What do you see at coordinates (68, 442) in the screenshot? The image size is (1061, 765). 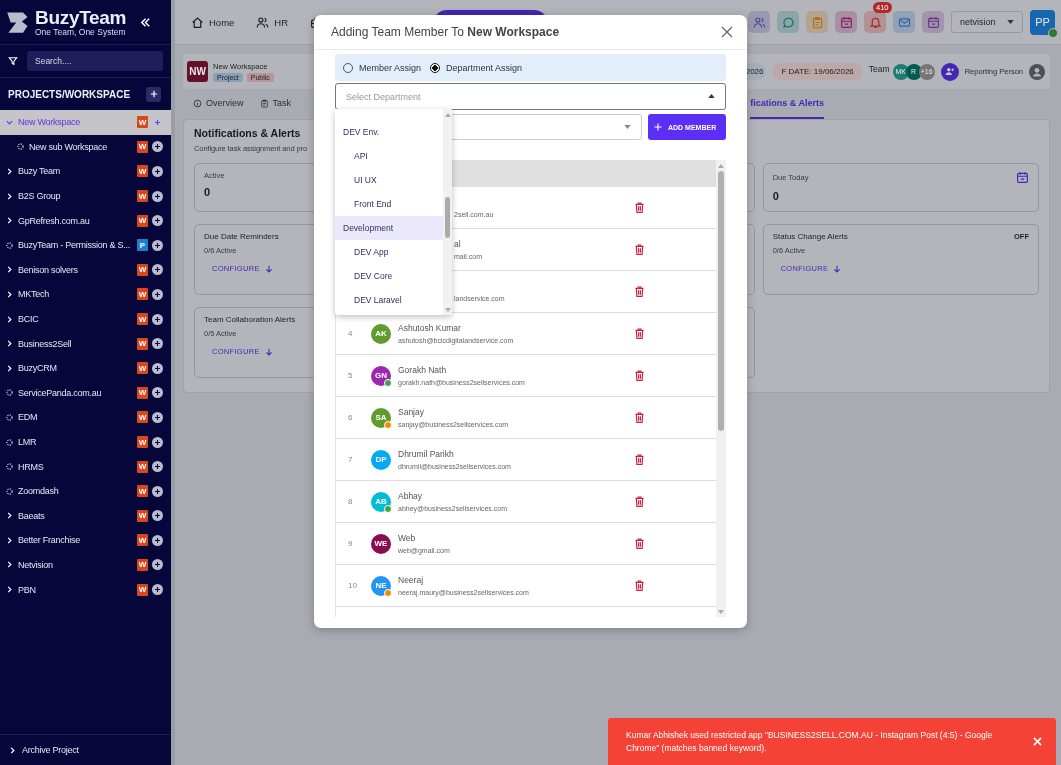 I see `sidebar-item: LMR` at bounding box center [68, 442].